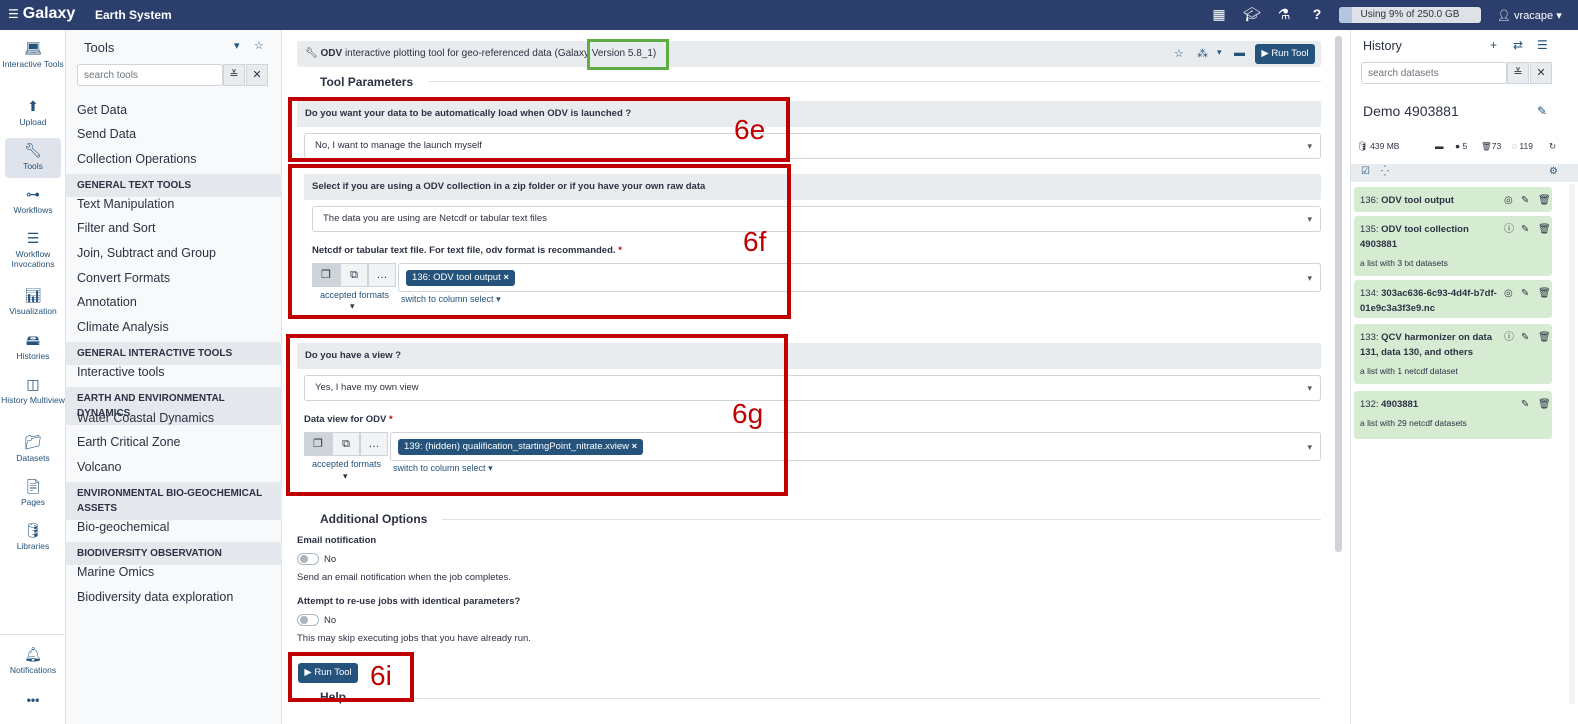 The height and width of the screenshot is (724, 1578). What do you see at coordinates (107, 302) in the screenshot?
I see `tool-item: Annotation` at bounding box center [107, 302].